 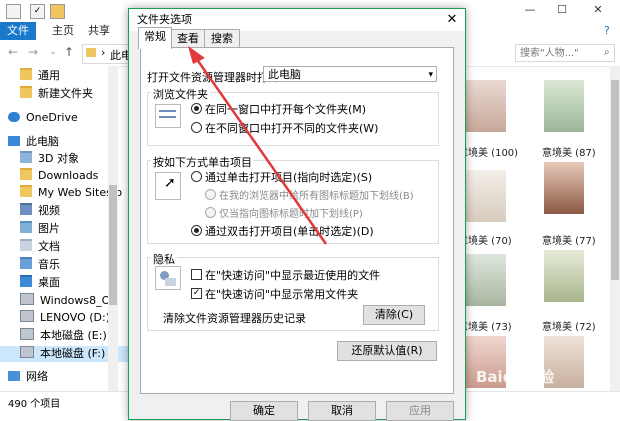 I want to click on video-icon, so click(x=26, y=209).